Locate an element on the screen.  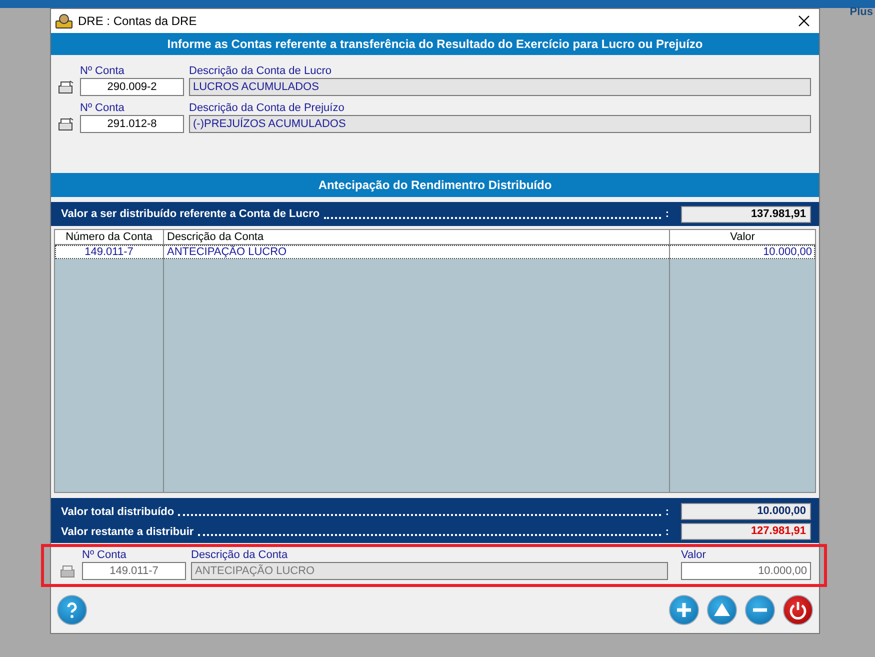
section-title: Antecipação do Rendimentro Distribuído is located at coordinates (435, 185).